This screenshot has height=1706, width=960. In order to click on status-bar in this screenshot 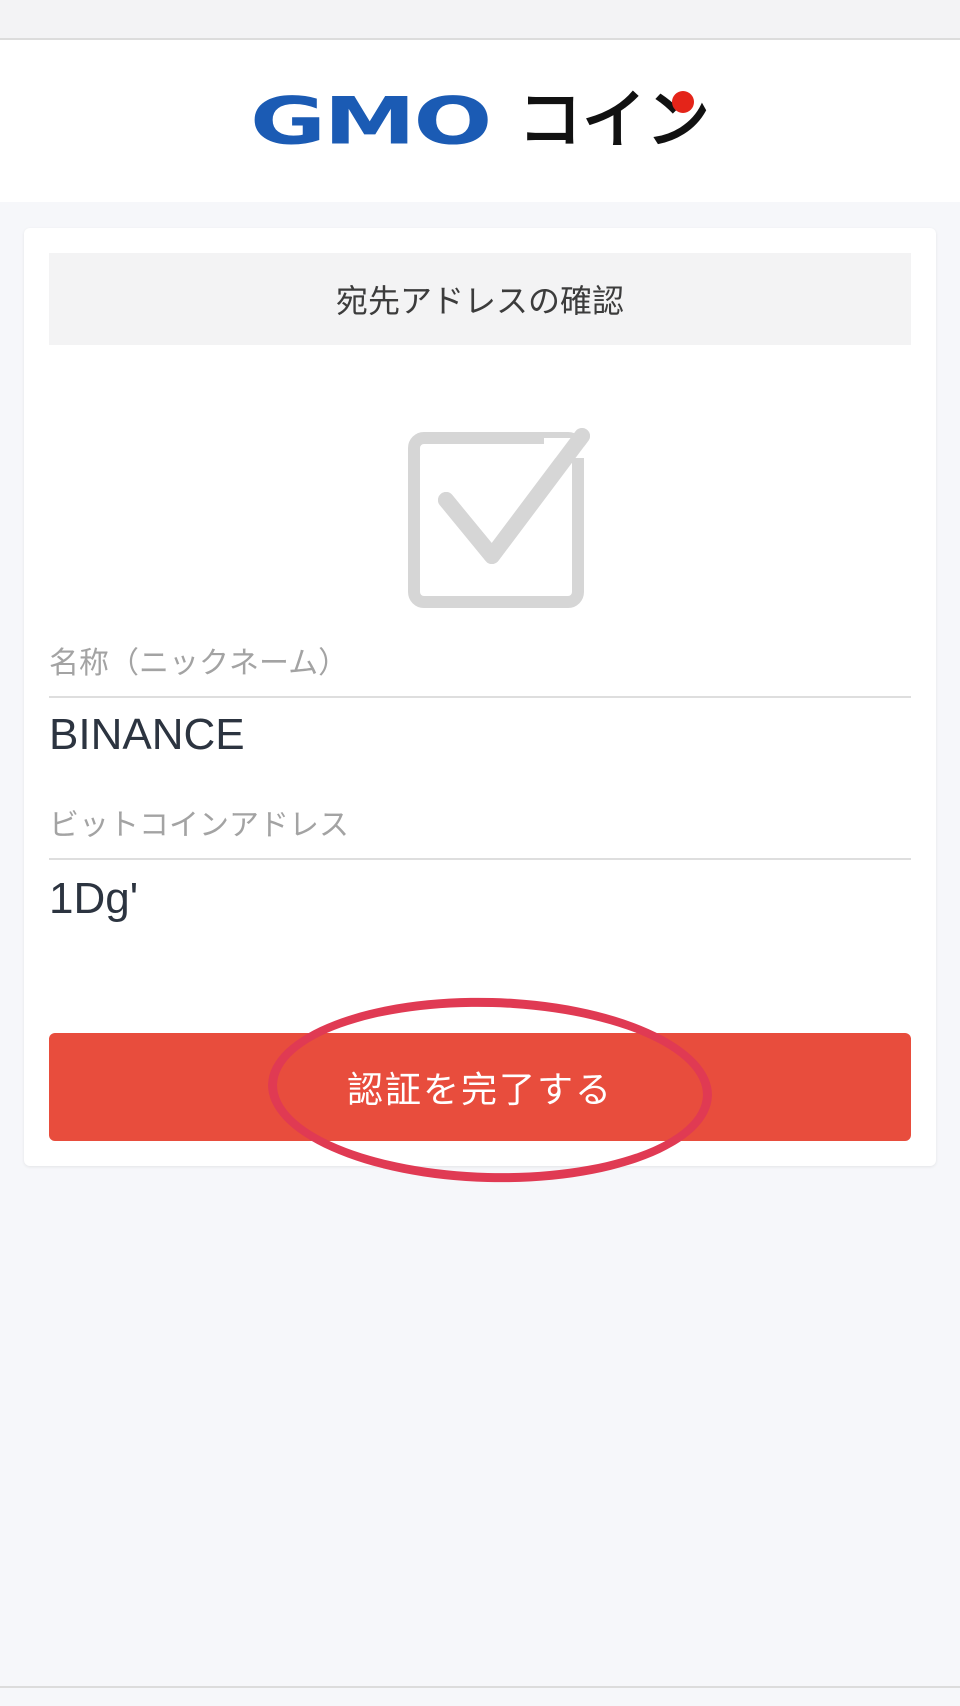, I will do `click(480, 20)`.